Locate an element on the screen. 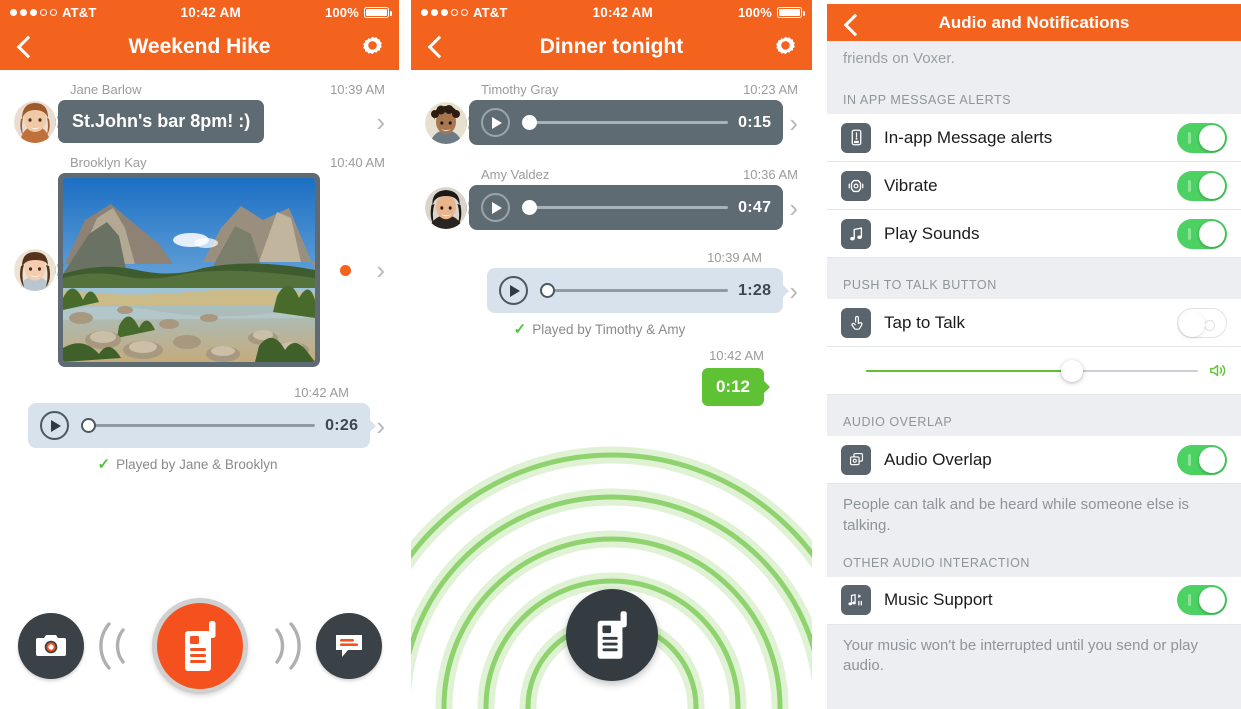 The image size is (1241, 709). settings-row-in-app-message-alerts: In-app Message alerts is located at coordinates (1034, 138).